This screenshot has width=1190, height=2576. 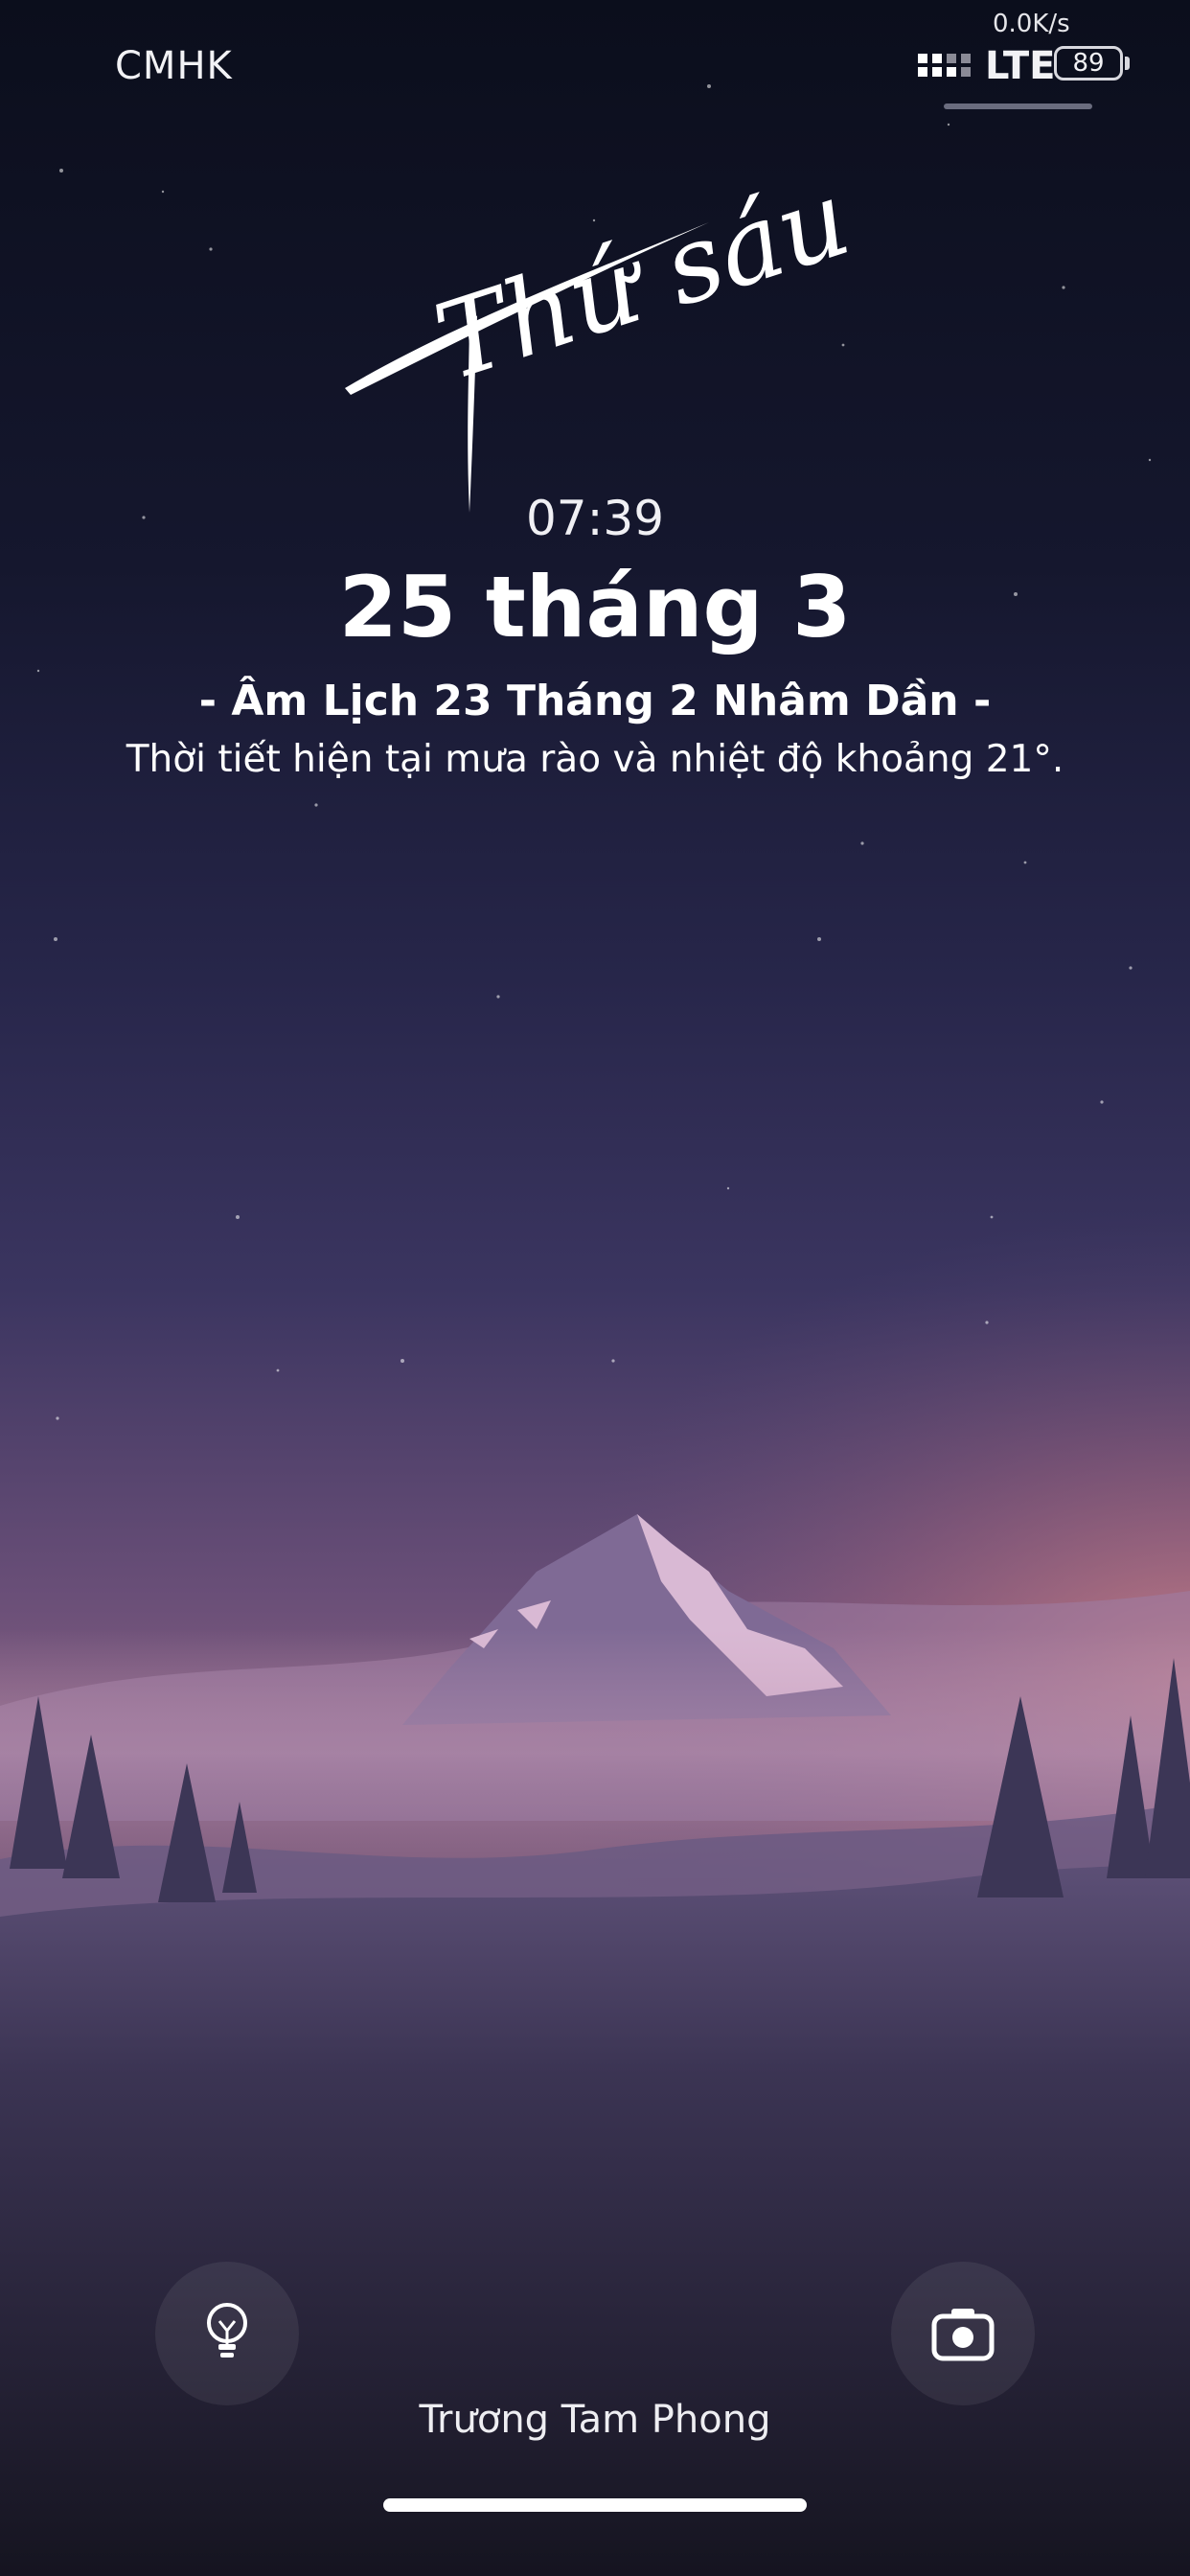 I want to click on battery-level: 89, so click(x=1089, y=63).